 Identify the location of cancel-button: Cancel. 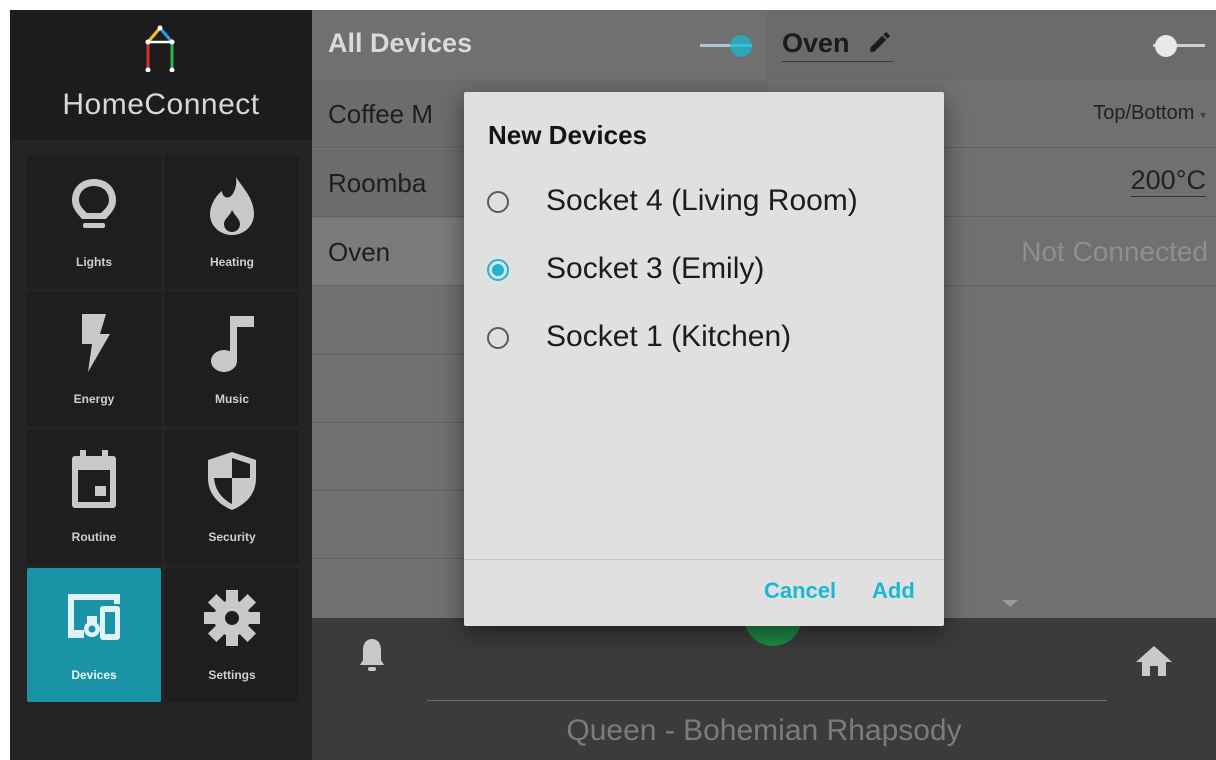
(800, 591).